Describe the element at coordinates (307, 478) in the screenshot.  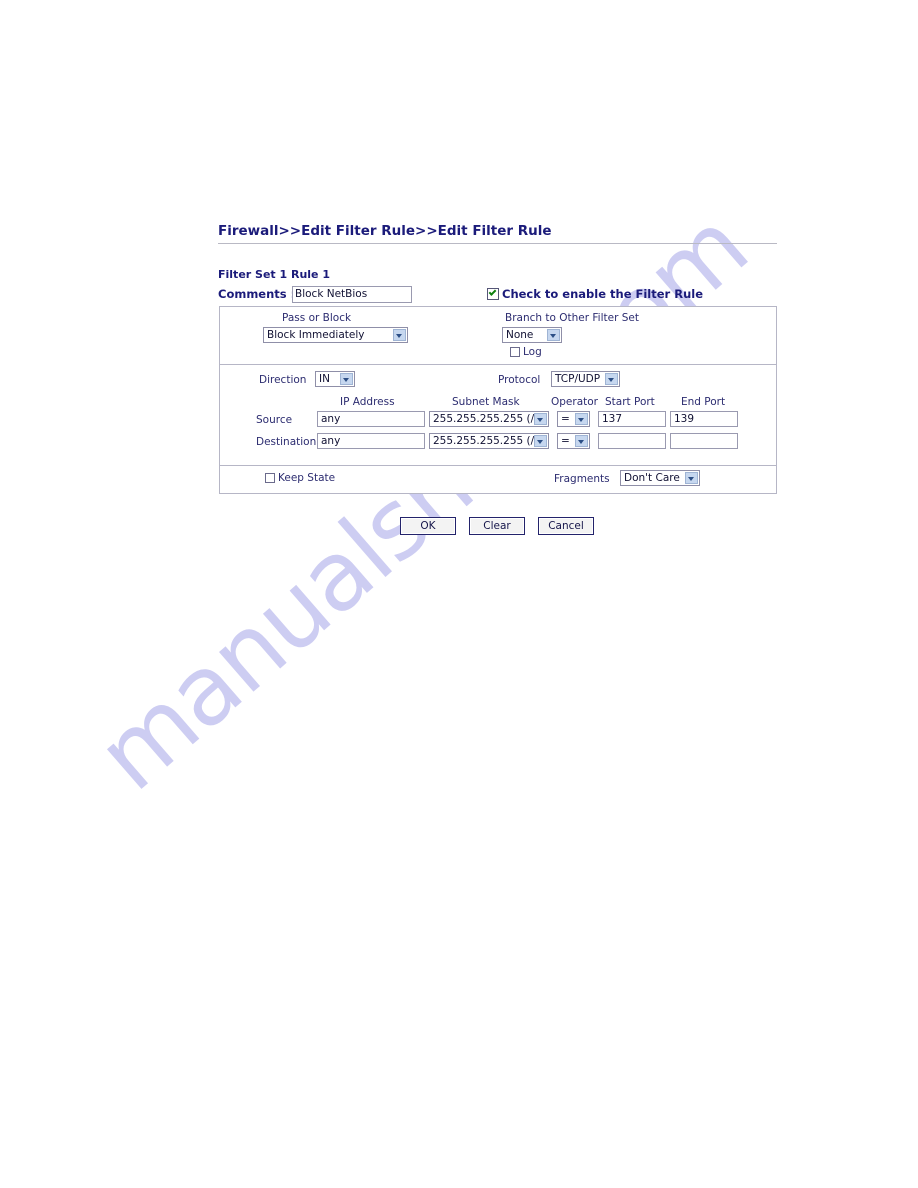
I see `keep-state-label: Keep State` at that location.